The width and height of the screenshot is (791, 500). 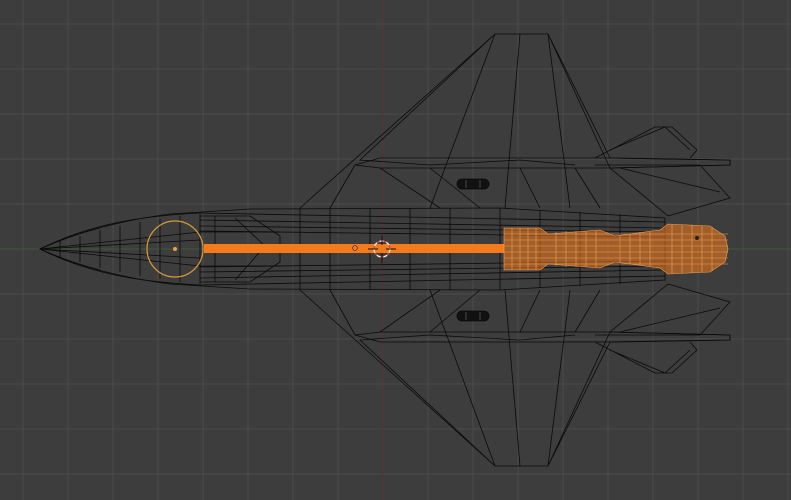 What do you see at coordinates (530, 183) in the screenshot?
I see `upper-strake` at bounding box center [530, 183].